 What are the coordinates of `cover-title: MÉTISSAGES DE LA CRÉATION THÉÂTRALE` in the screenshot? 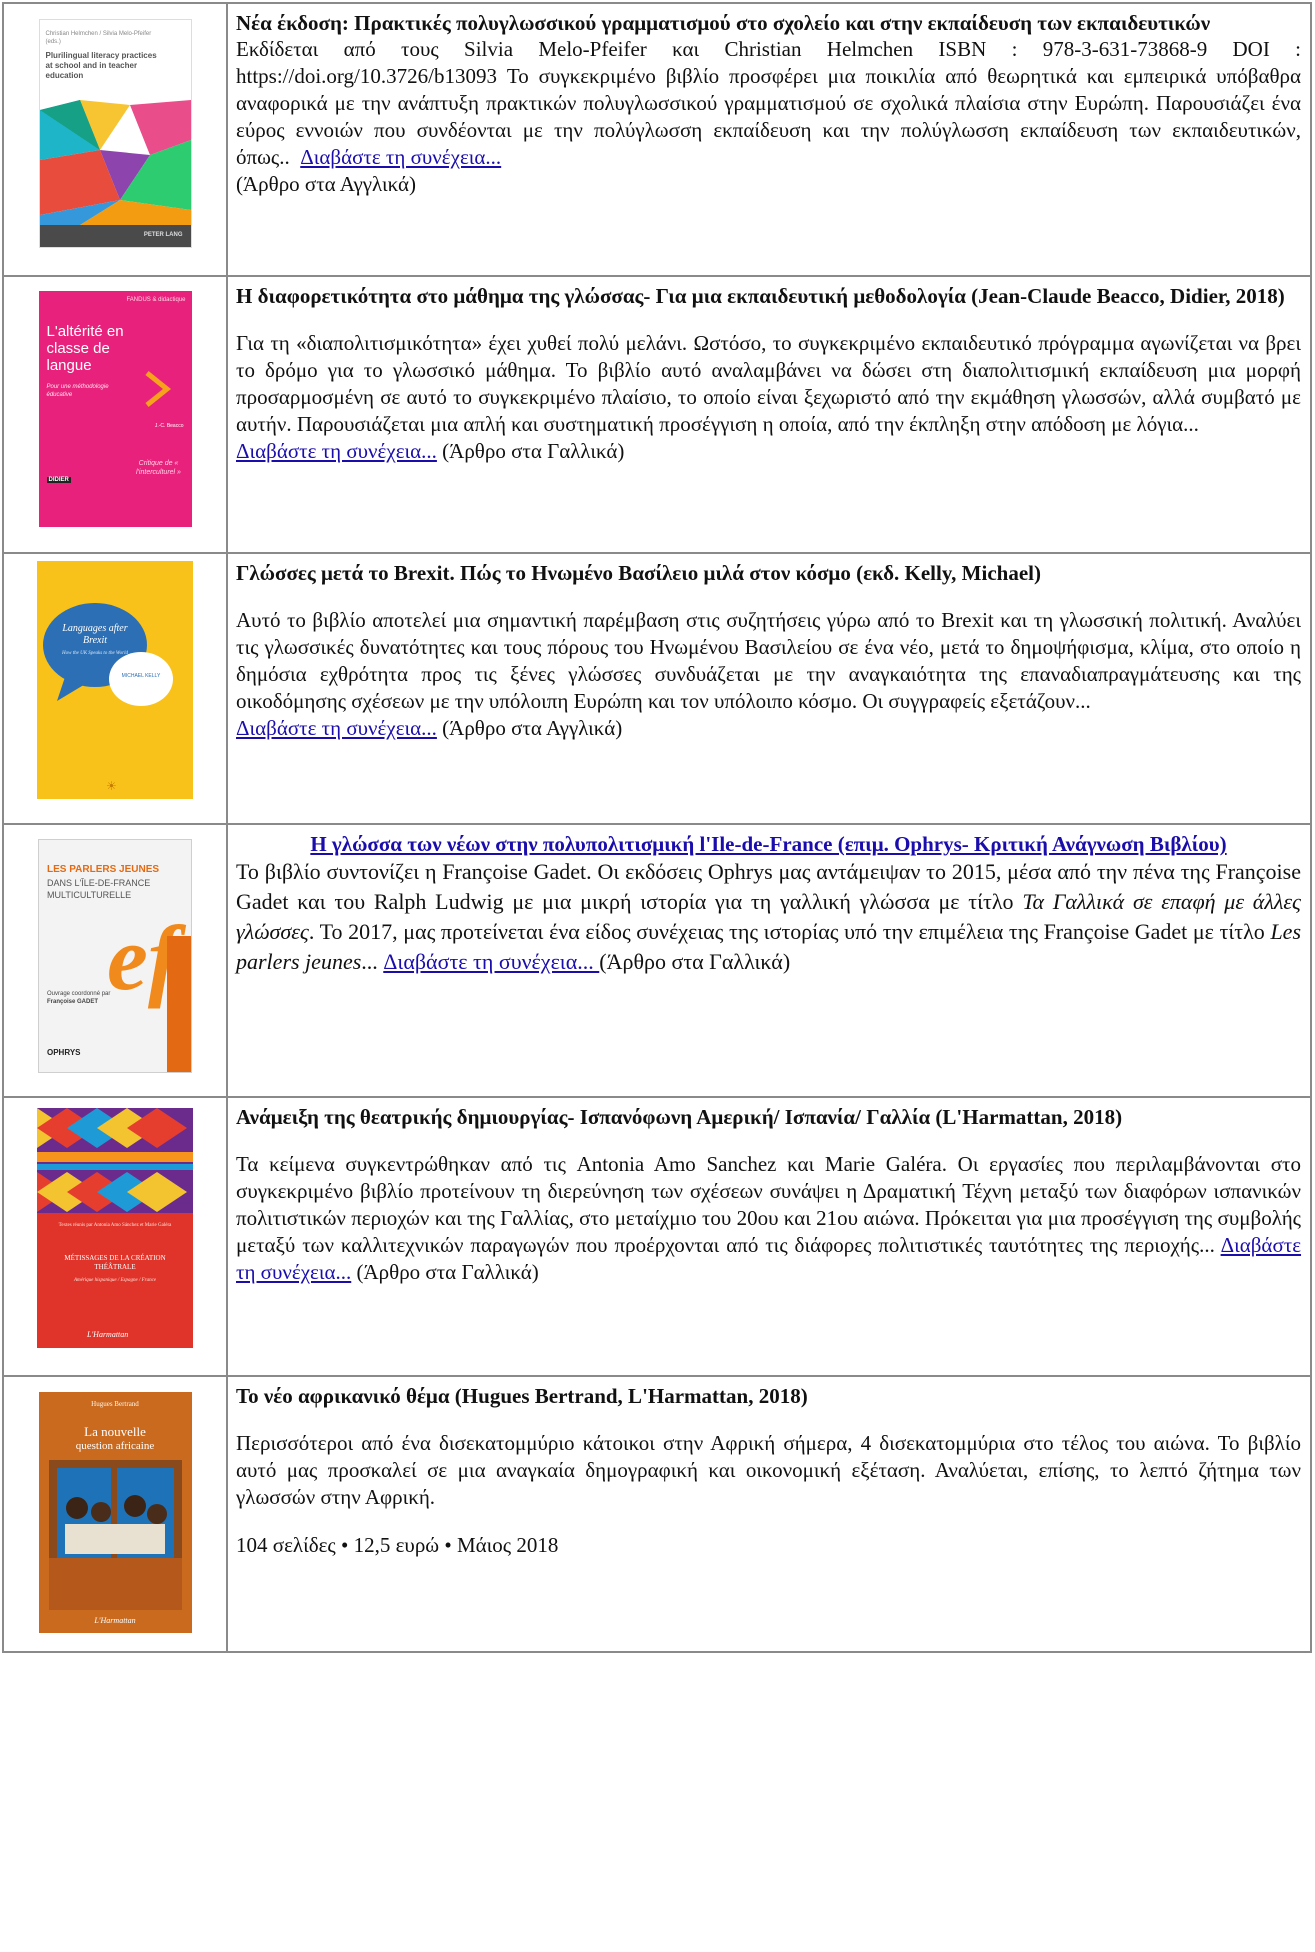 It's located at (115, 1262).